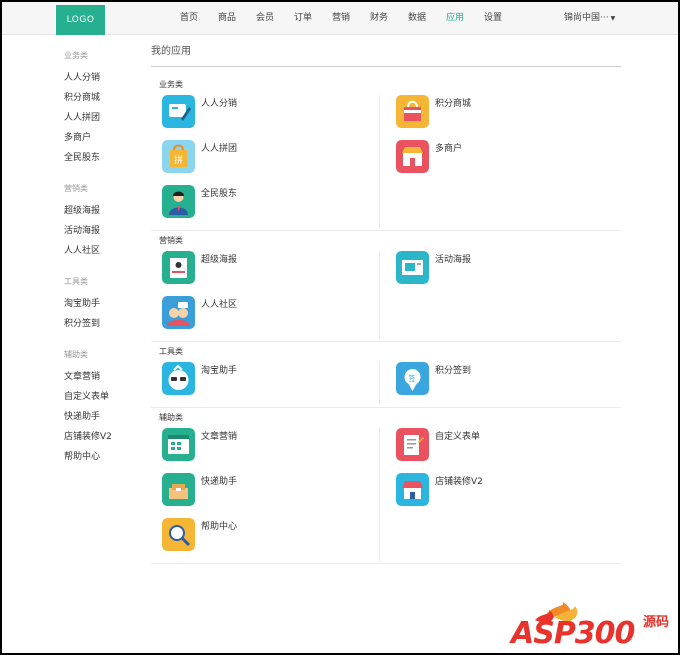  Describe the element at coordinates (219, 104) in the screenshot. I see `app-label: 人人分销` at that location.